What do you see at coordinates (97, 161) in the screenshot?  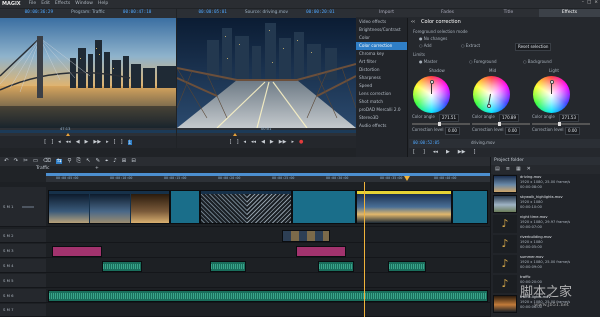 I see `pencil-icon: ✎` at bounding box center [97, 161].